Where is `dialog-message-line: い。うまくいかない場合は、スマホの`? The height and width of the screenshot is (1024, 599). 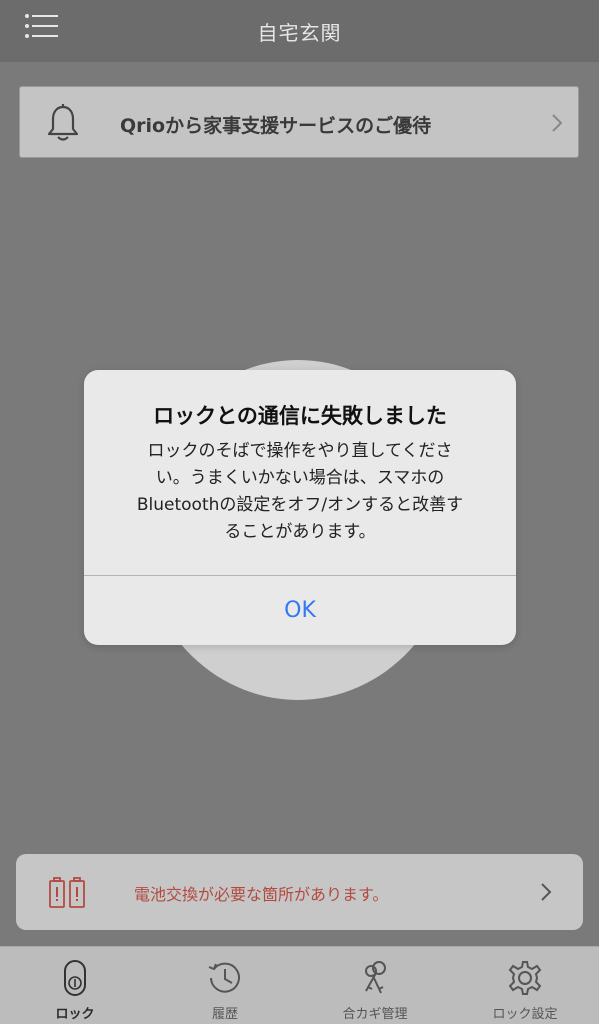
dialog-message-line: い。うまくいかない場合は、スマホの is located at coordinates (300, 478).